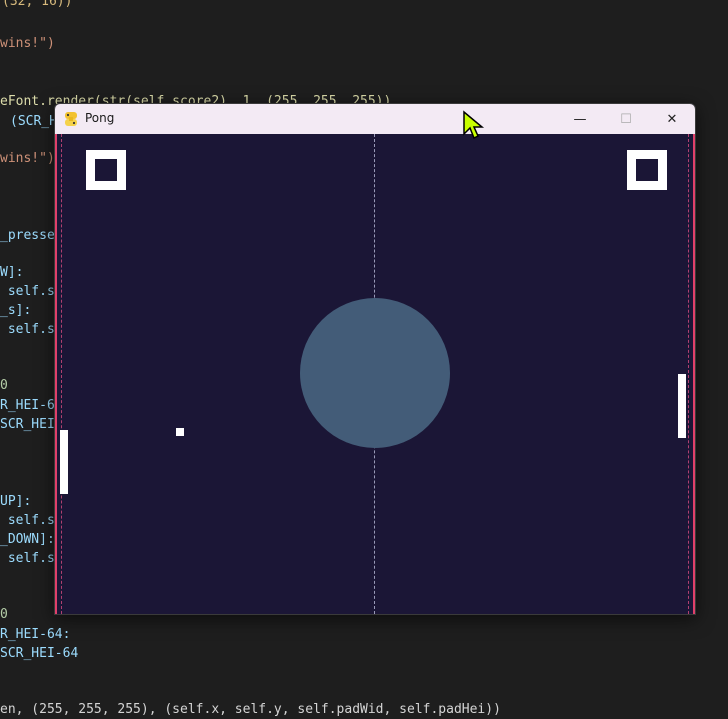  What do you see at coordinates (100, 118) in the screenshot?
I see `window-title: Pong` at bounding box center [100, 118].